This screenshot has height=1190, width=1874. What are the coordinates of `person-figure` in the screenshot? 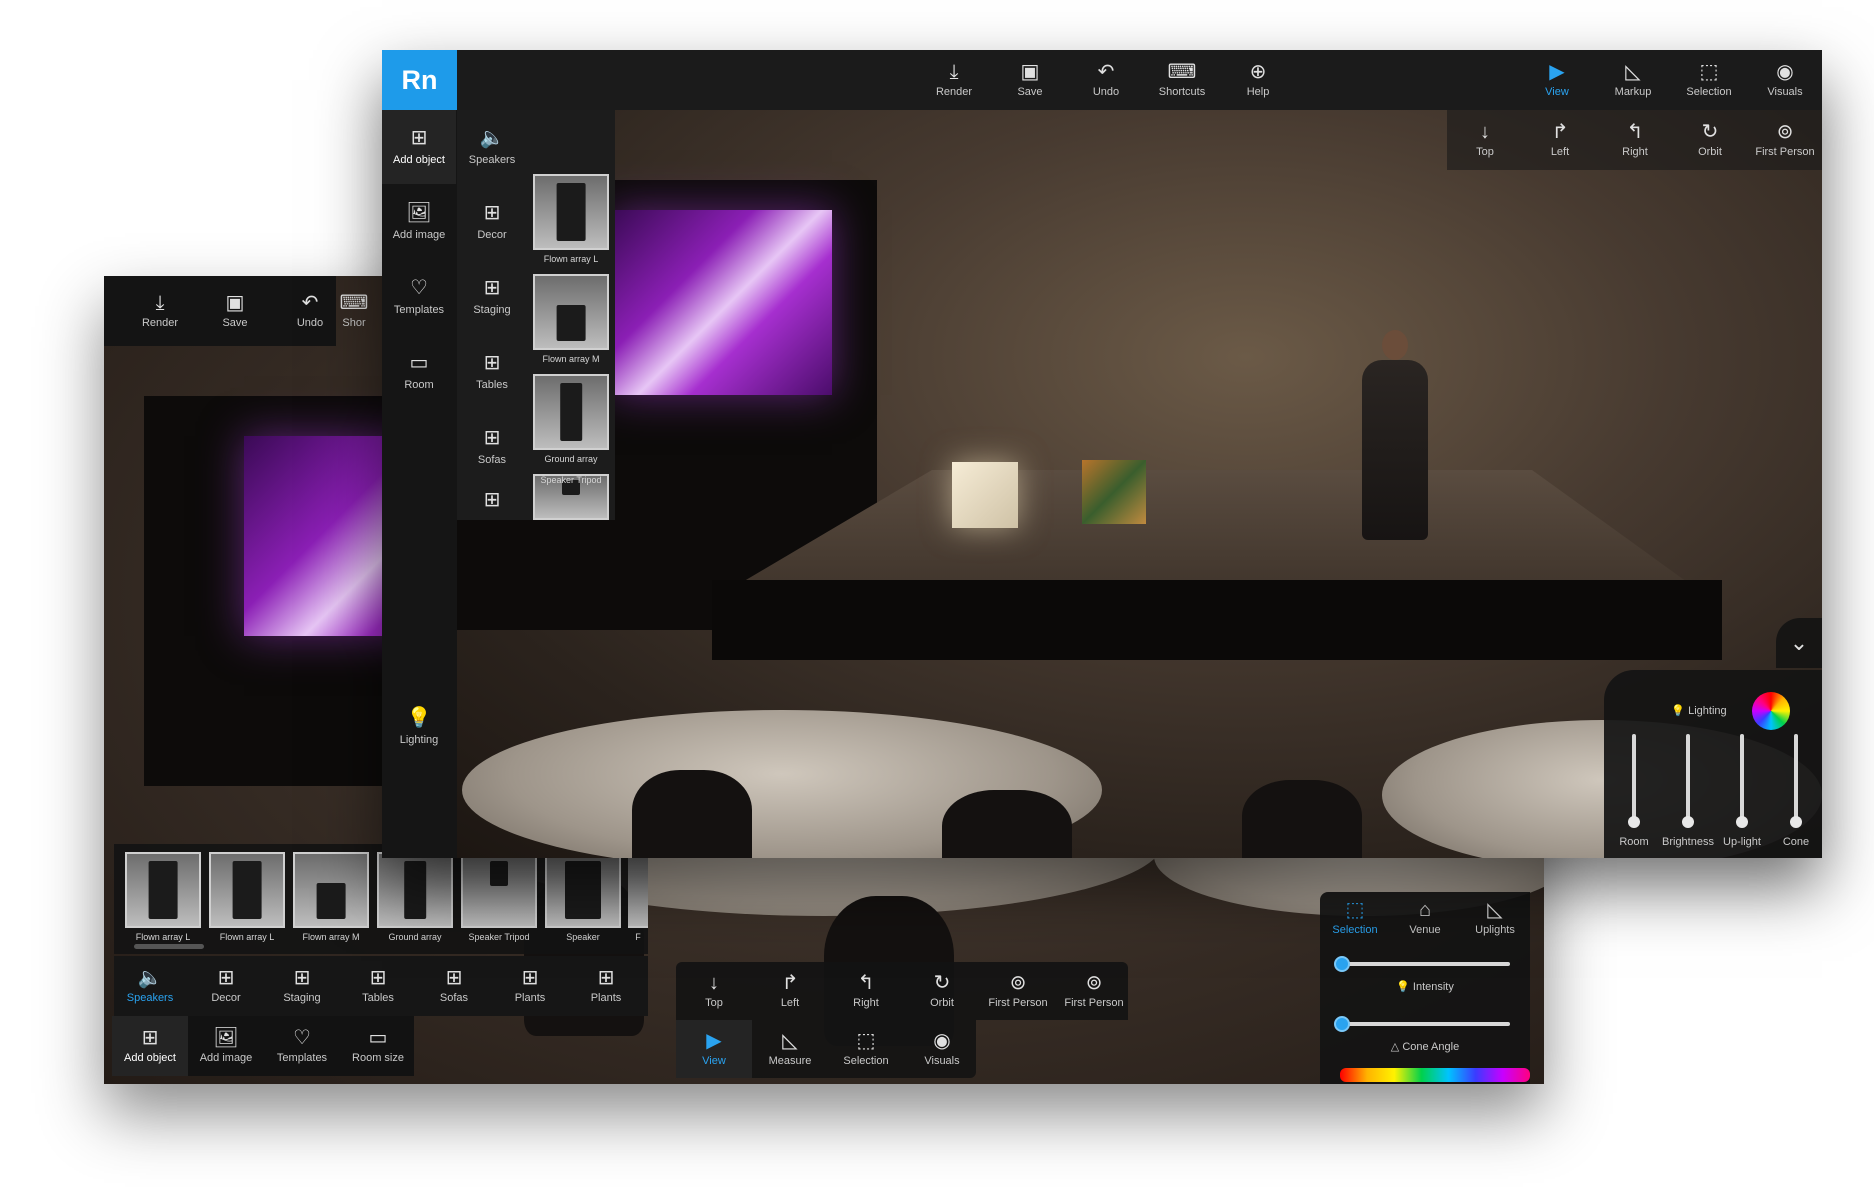 It's located at (1395, 450).